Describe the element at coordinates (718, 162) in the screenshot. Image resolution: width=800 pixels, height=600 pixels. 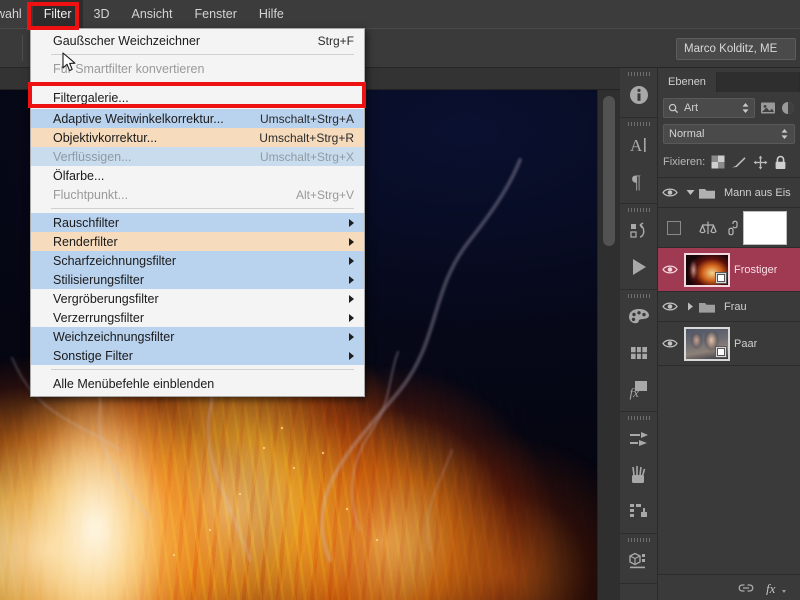
I see `lock-transparency-icon` at that location.